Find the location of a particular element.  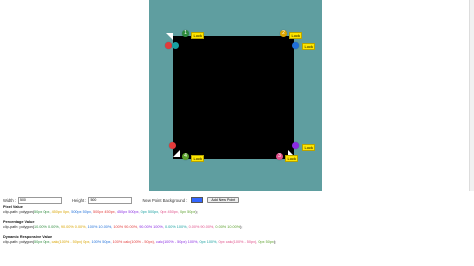

lock-button-bottom-right: Lock is located at coordinates (309, 147).